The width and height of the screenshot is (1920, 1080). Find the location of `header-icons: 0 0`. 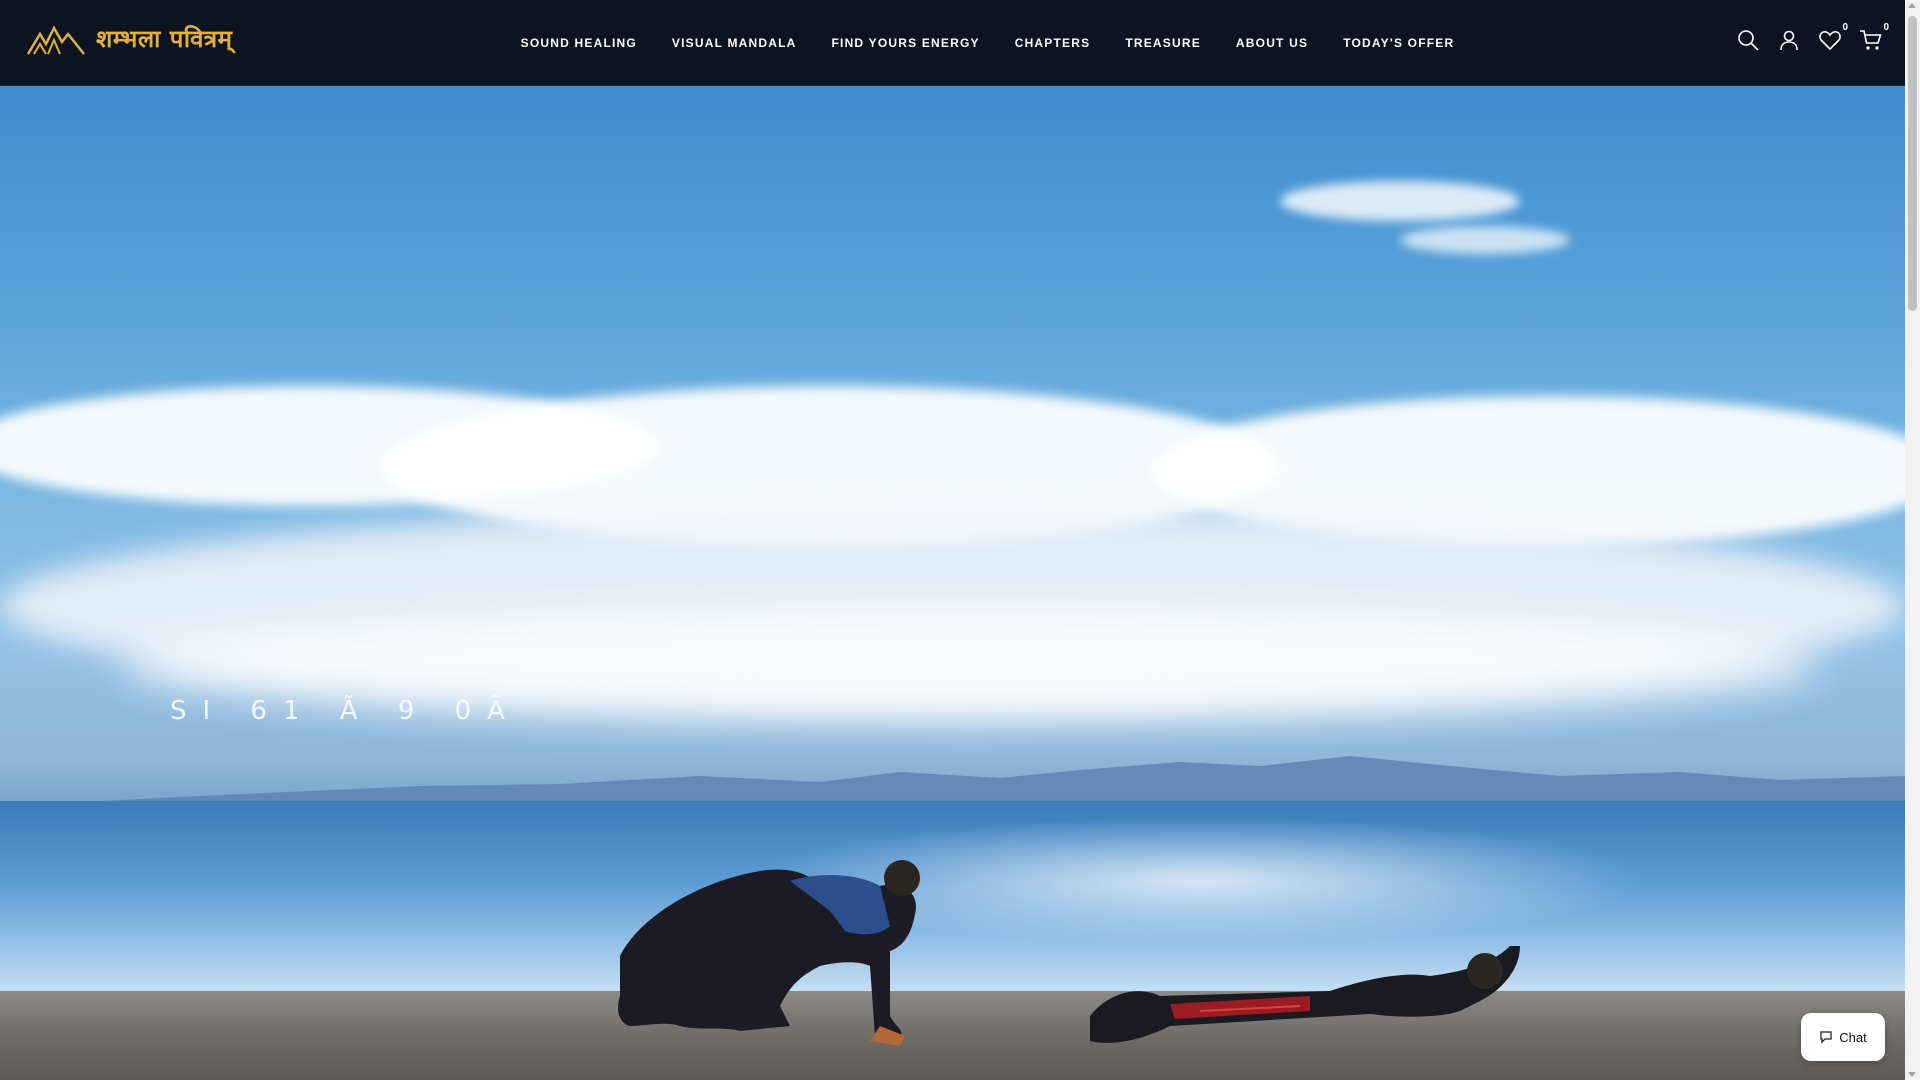

header-icons: 0 0 is located at coordinates (1812, 37).